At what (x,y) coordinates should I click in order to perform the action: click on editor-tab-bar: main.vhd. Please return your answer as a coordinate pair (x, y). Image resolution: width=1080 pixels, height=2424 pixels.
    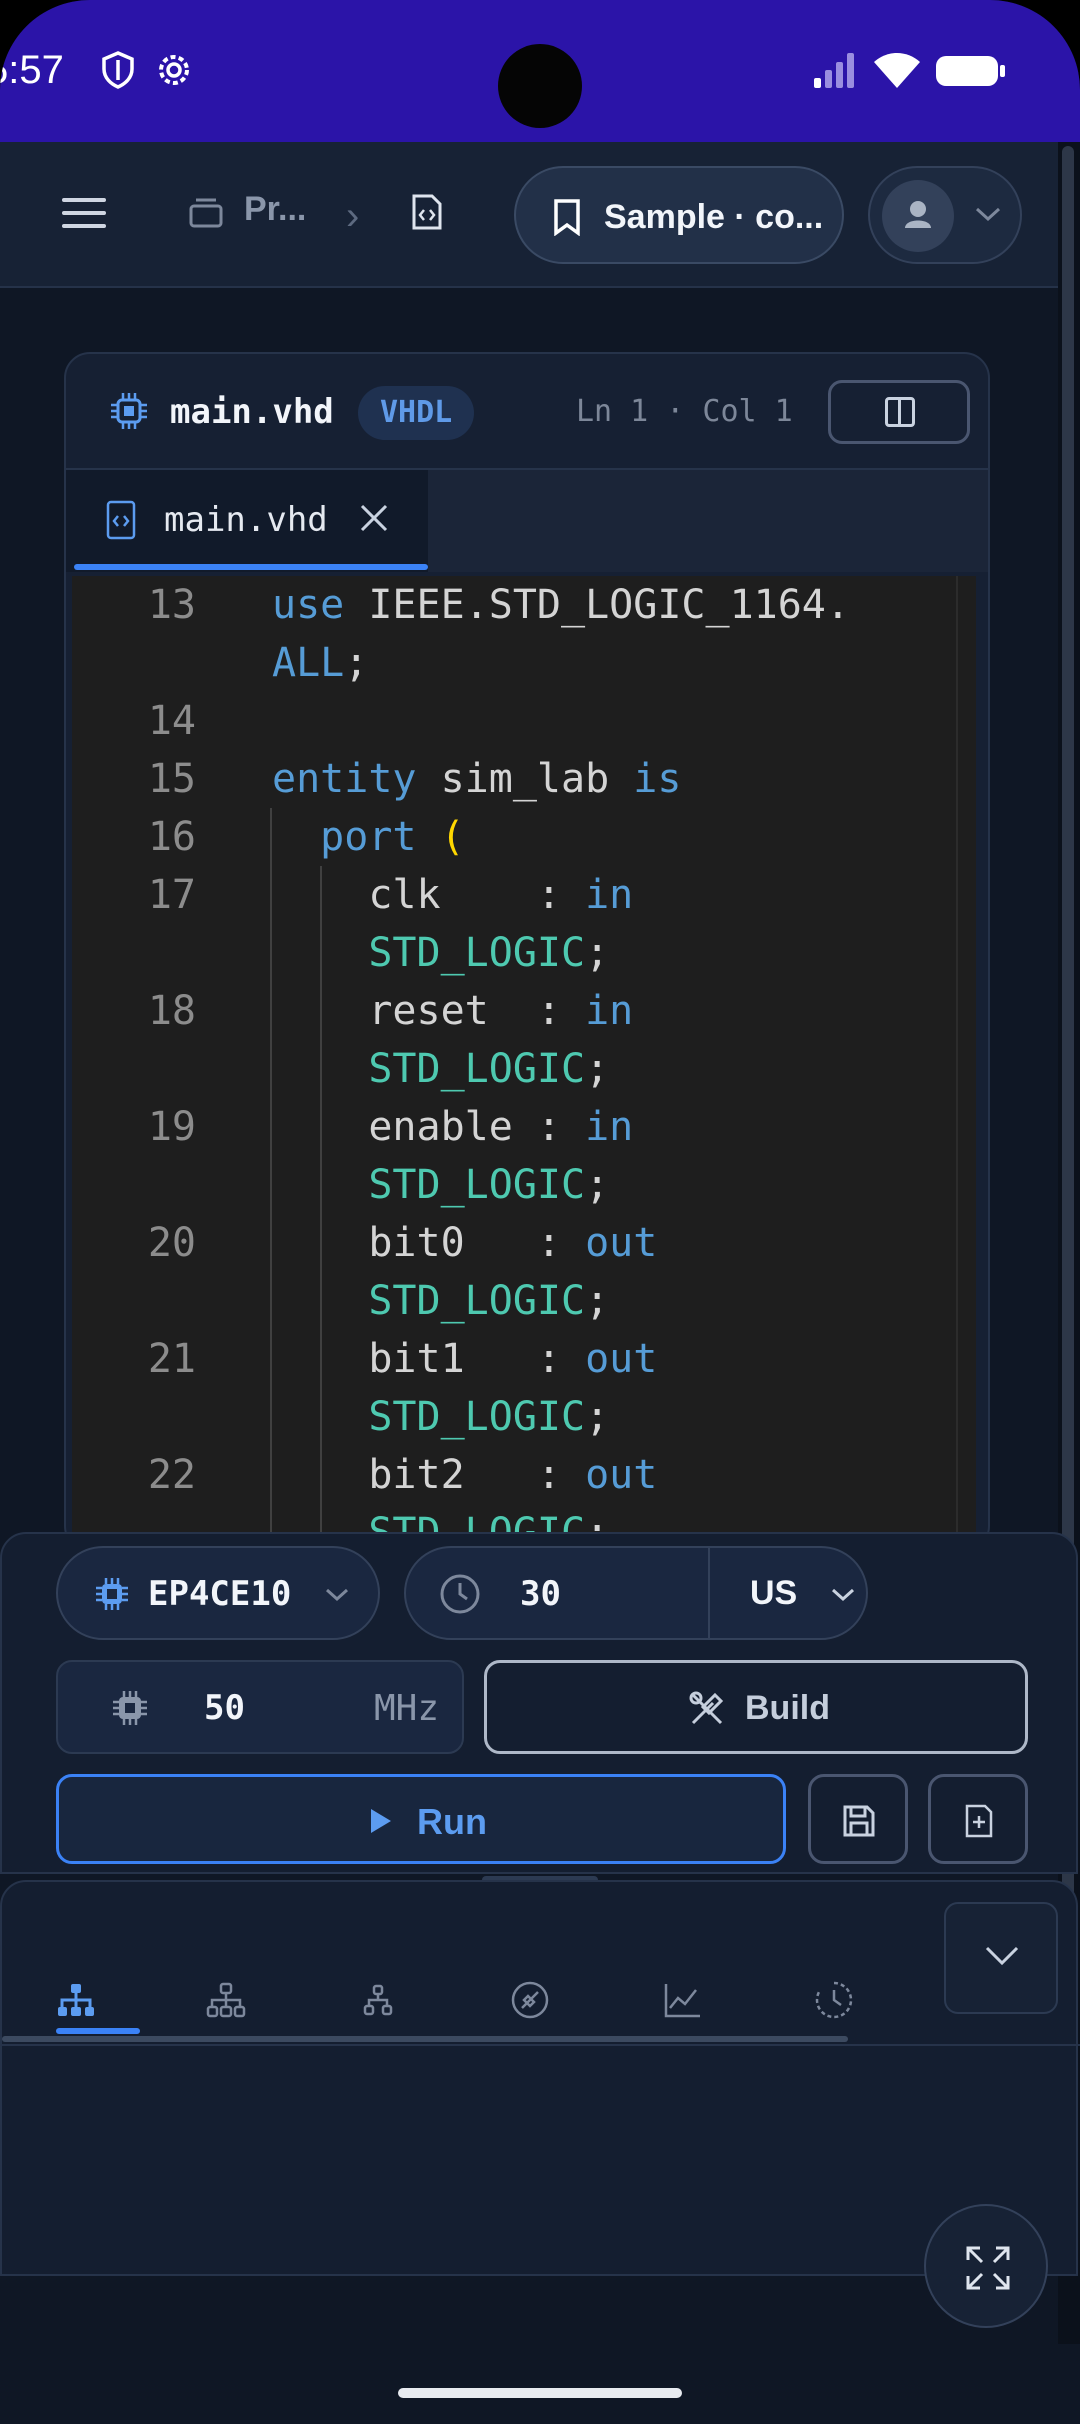
    Looking at the image, I should click on (527, 521).